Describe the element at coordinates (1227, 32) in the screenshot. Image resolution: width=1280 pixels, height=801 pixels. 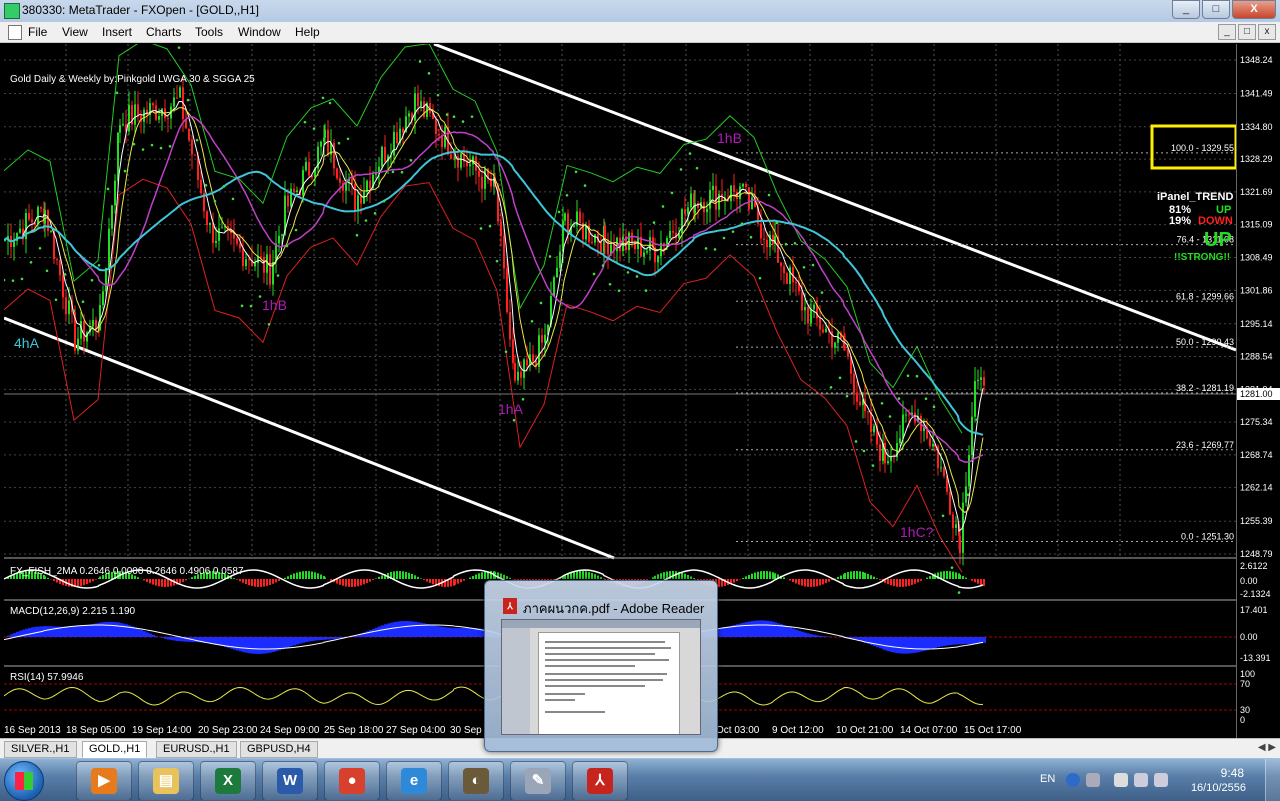
I see `chart-minimize-button: _` at that location.